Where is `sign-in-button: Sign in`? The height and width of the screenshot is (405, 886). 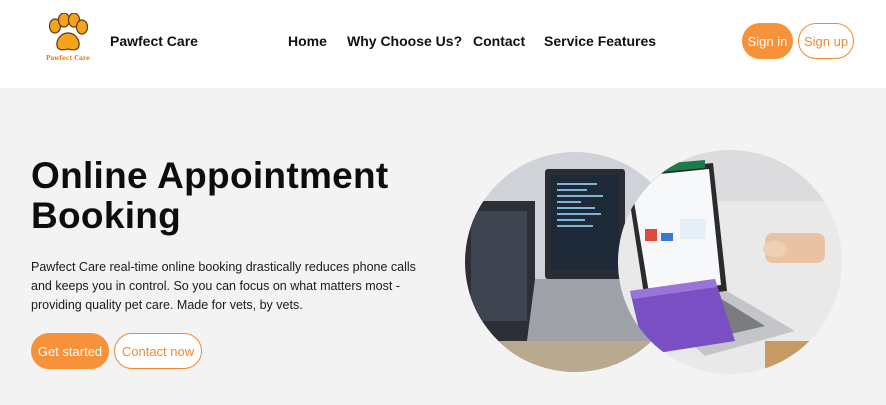
sign-in-button: Sign in is located at coordinates (767, 41).